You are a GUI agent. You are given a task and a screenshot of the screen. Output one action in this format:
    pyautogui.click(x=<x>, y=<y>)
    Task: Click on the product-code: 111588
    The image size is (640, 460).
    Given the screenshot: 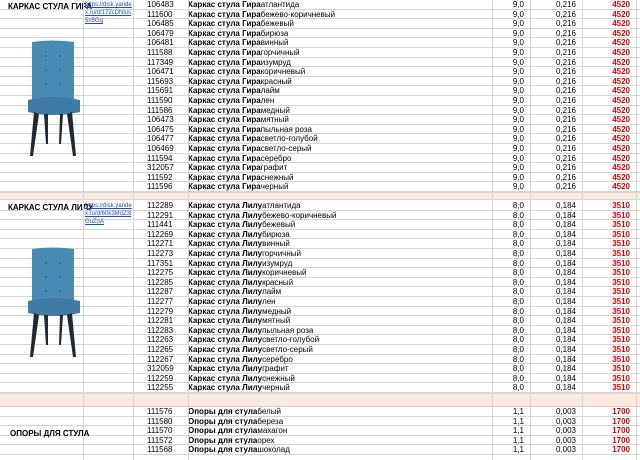 What is the action you would take?
    pyautogui.click(x=159, y=52)
    